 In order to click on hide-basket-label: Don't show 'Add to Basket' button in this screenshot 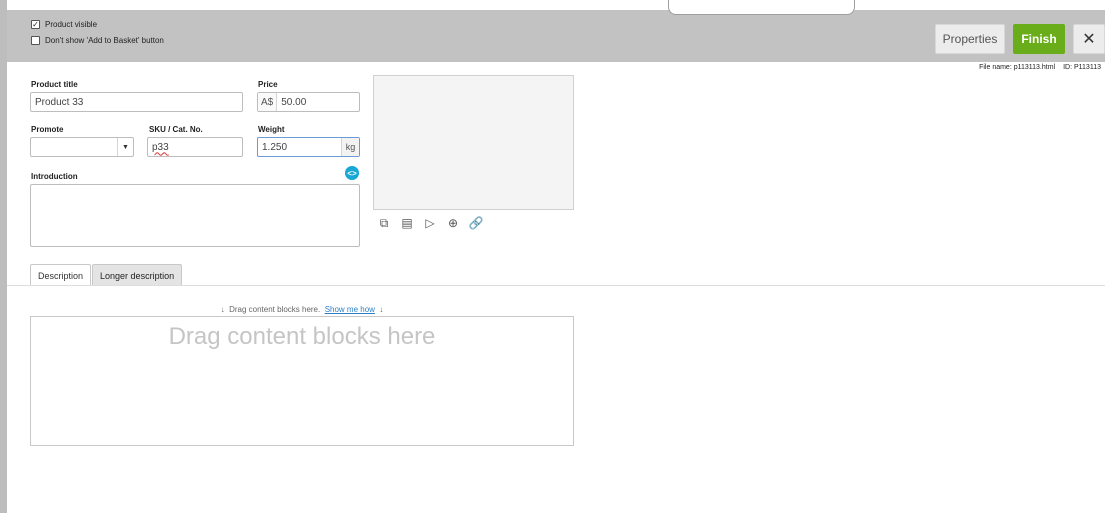, I will do `click(104, 40)`.